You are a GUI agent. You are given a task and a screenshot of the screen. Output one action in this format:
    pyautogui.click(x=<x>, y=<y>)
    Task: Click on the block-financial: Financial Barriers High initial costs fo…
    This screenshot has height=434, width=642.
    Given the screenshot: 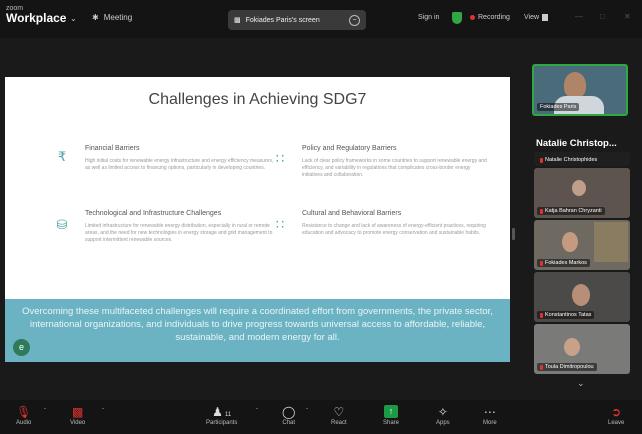 What is the action you would take?
    pyautogui.click(x=180, y=158)
    